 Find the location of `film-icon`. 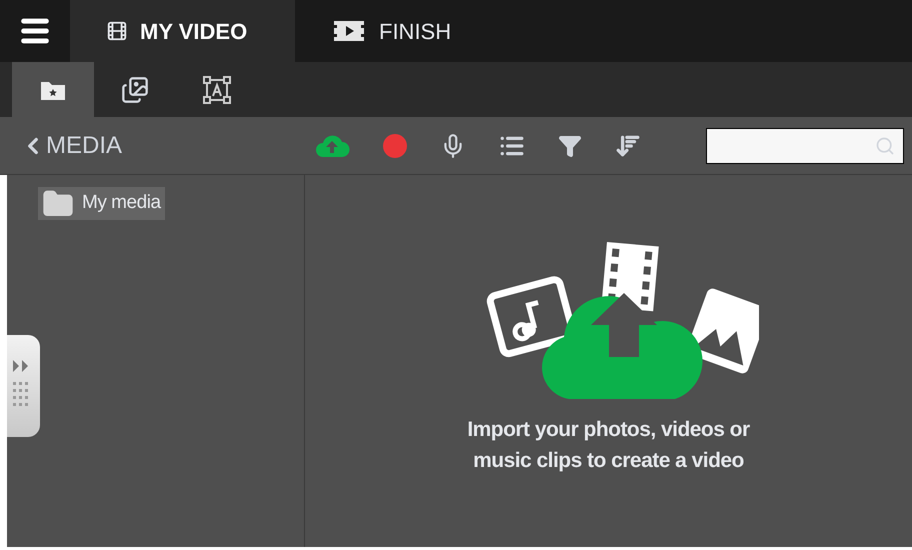

film-icon is located at coordinates (117, 31).